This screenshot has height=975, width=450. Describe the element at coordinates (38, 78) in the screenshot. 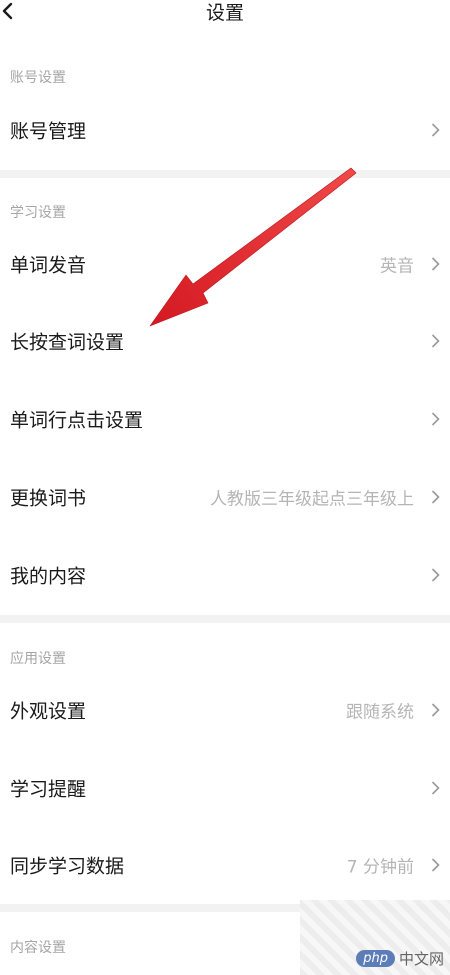

I see `section-header-account: 账号设置` at that location.